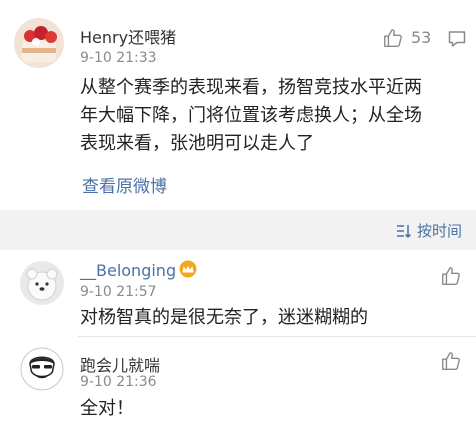 The width and height of the screenshot is (476, 445). I want to click on comment-text-line: 从整个赛季的表现来看，扬智竞技水平近两, so click(251, 87).